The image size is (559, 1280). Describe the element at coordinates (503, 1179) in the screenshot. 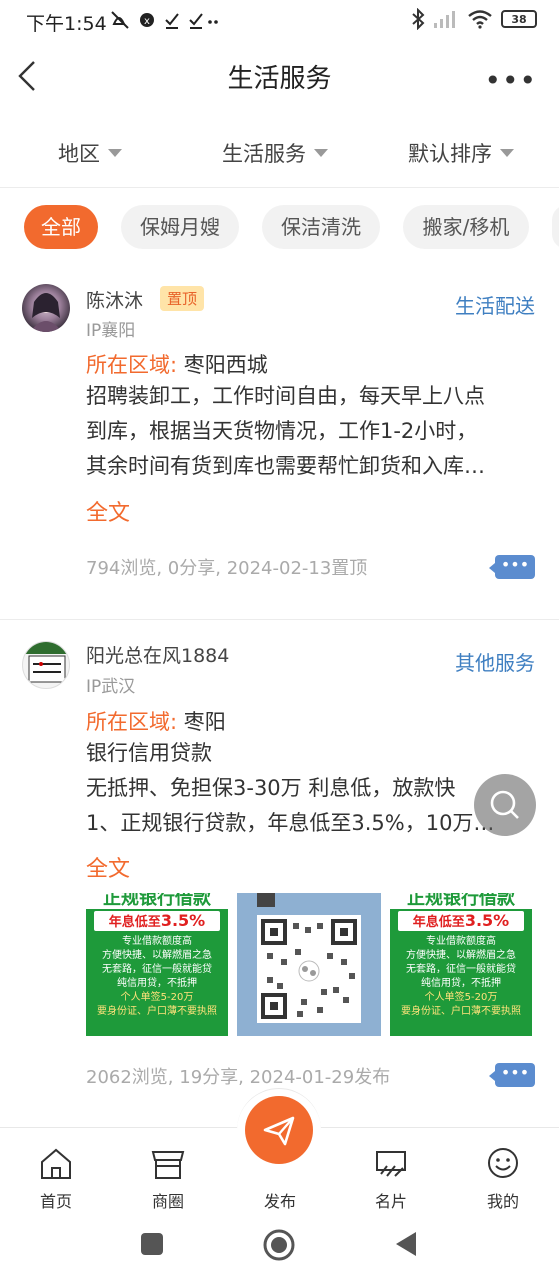

I see `nav-mine: 我的` at that location.